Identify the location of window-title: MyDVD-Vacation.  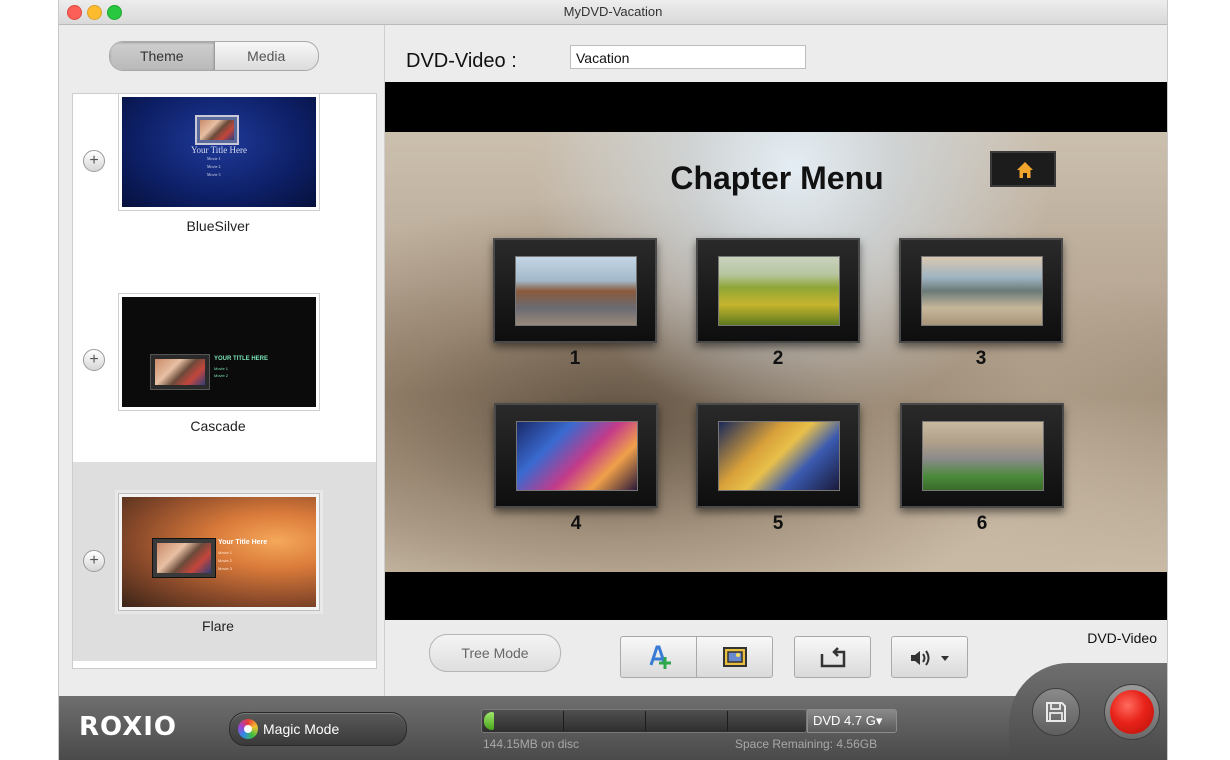
(613, 11).